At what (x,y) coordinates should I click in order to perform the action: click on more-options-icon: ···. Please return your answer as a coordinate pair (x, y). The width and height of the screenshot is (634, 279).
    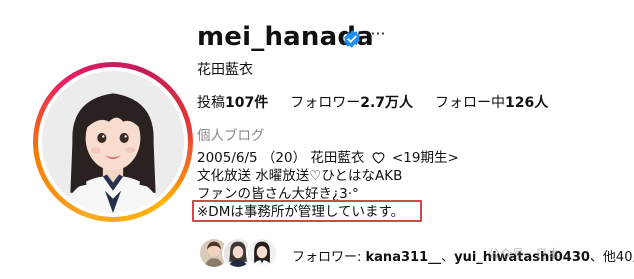
    Looking at the image, I should click on (378, 33).